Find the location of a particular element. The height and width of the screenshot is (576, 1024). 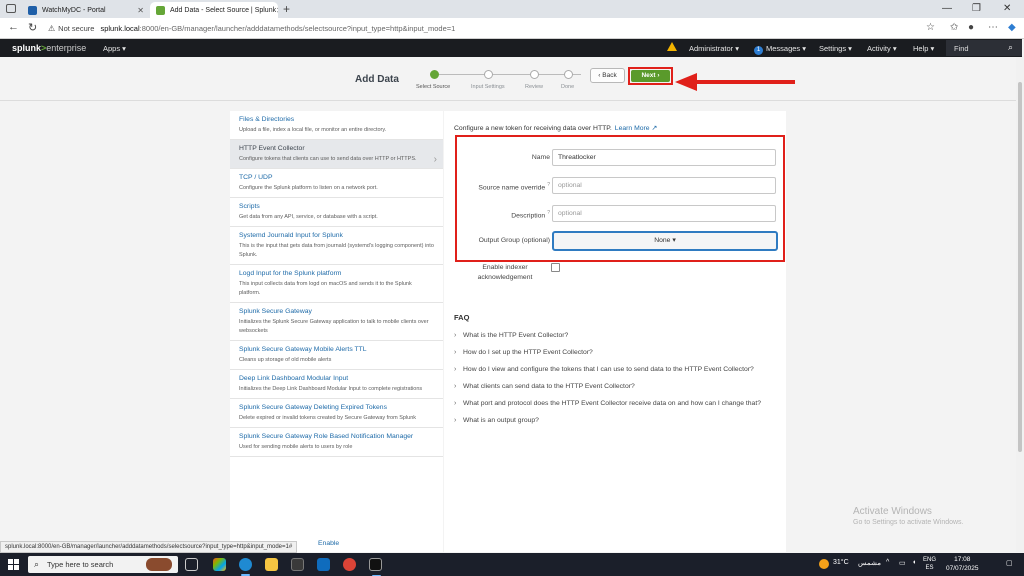

favorites-icon: ✩ is located at coordinates (954, 27).